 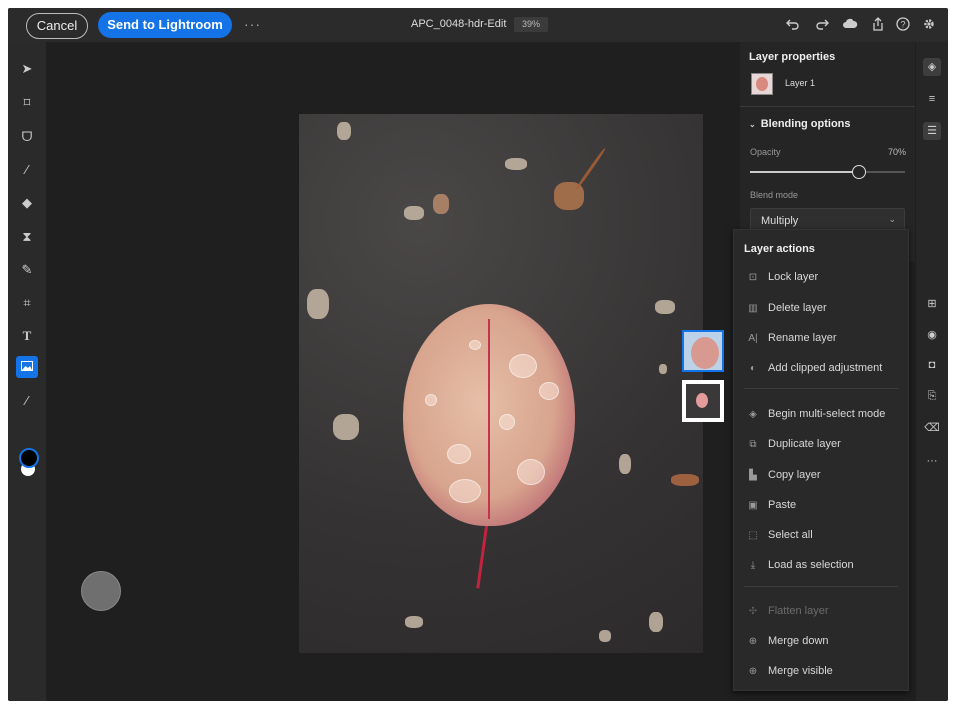 What do you see at coordinates (788, 671) in the screenshot?
I see `merge-visible-item: ⊕ Merge visible` at bounding box center [788, 671].